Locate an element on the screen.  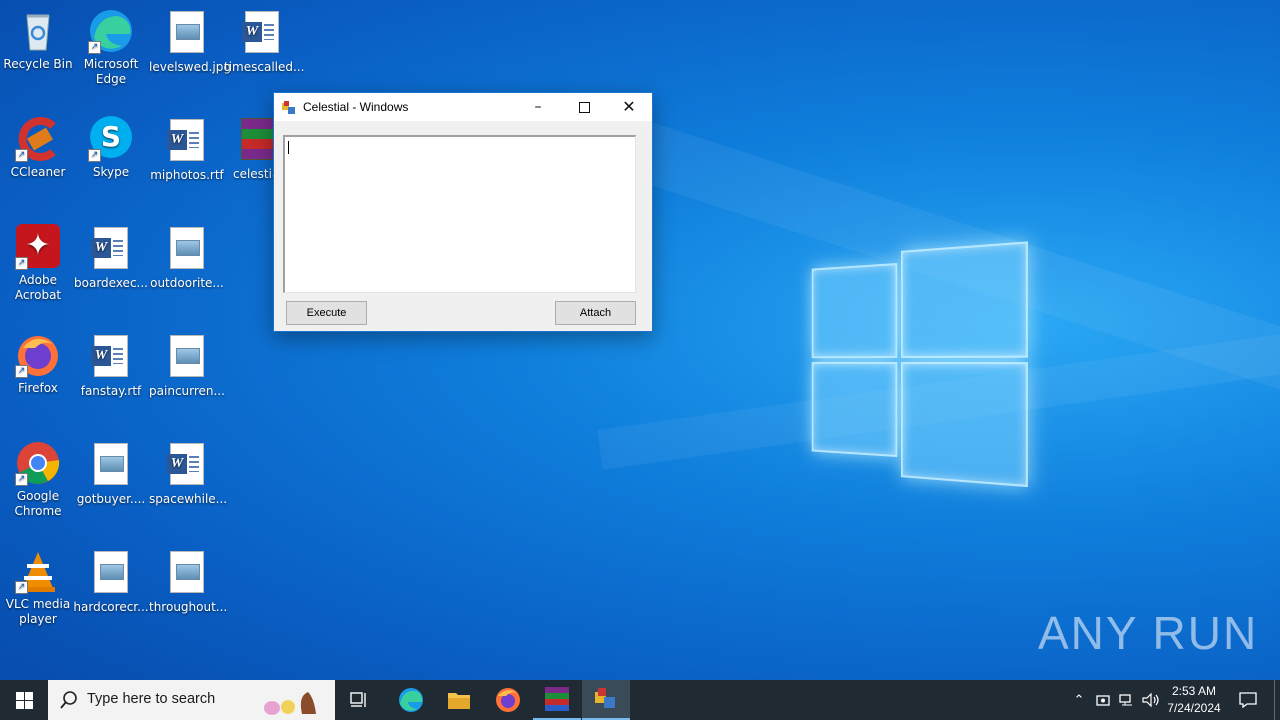
maximize-icon is located at coordinates (584, 107).